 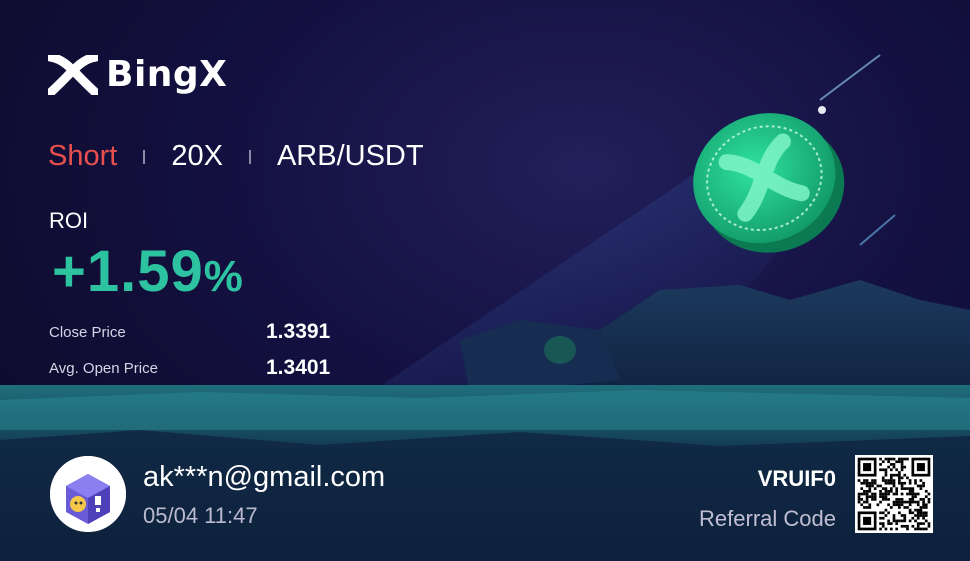 I want to click on share-time: 05/04 11:47, so click(x=200, y=515).